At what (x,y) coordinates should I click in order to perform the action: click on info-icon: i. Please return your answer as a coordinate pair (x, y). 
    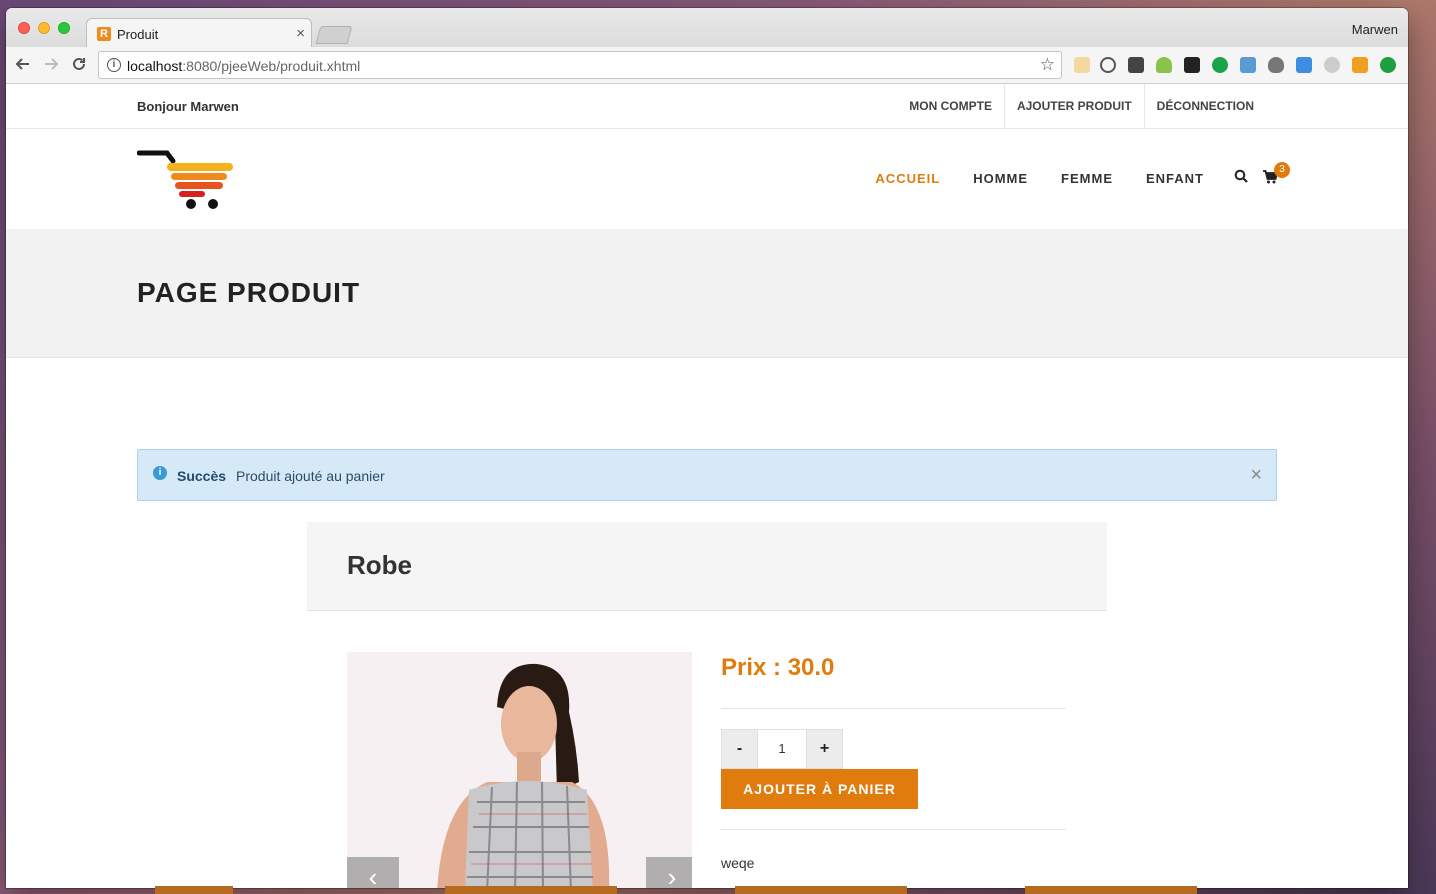
    Looking at the image, I should click on (114, 65).